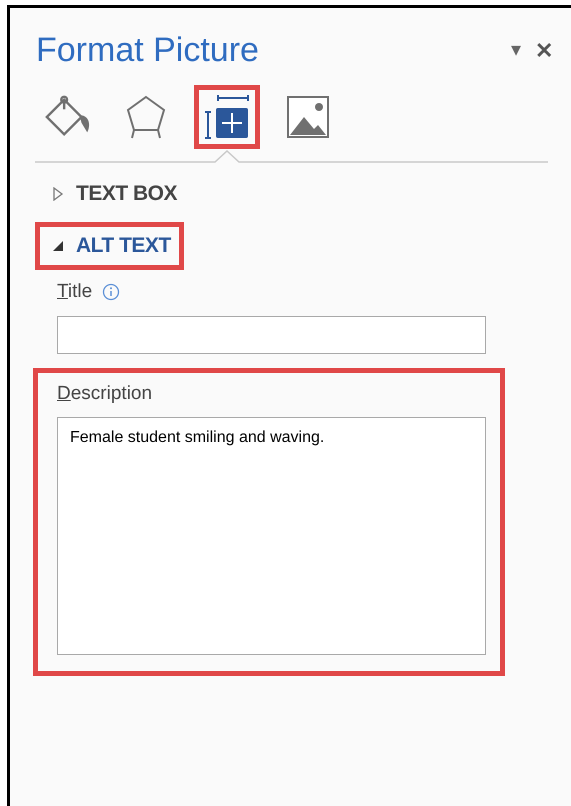 The height and width of the screenshot is (806, 571). Describe the element at coordinates (147, 50) in the screenshot. I see `pane-title: Format Picture` at that location.